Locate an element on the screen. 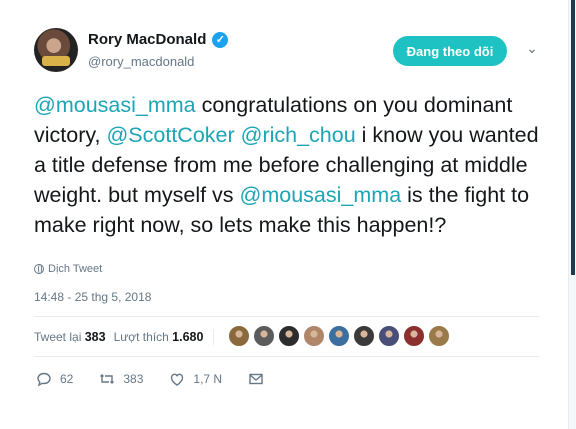  translate-label: Dịch Tweet is located at coordinates (75, 269).